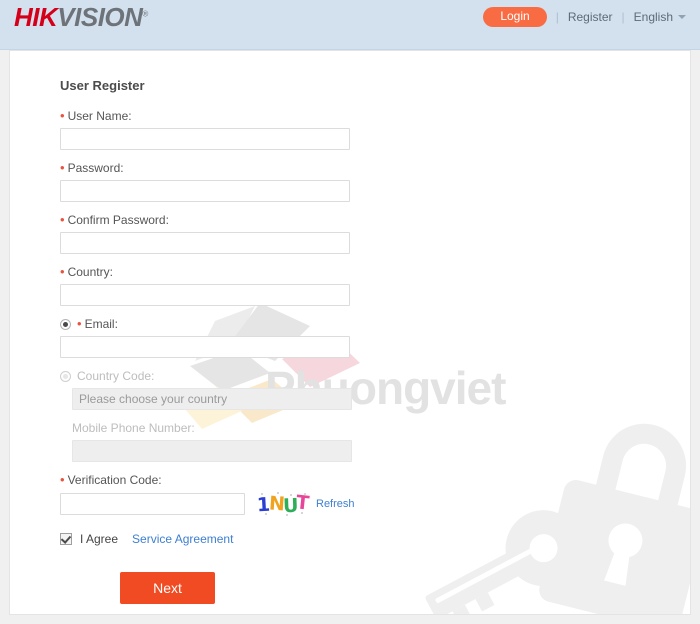 Image resolution: width=700 pixels, height=624 pixels. Describe the element at coordinates (375, 337) in the screenshot. I see `field-email: • Email:` at that location.